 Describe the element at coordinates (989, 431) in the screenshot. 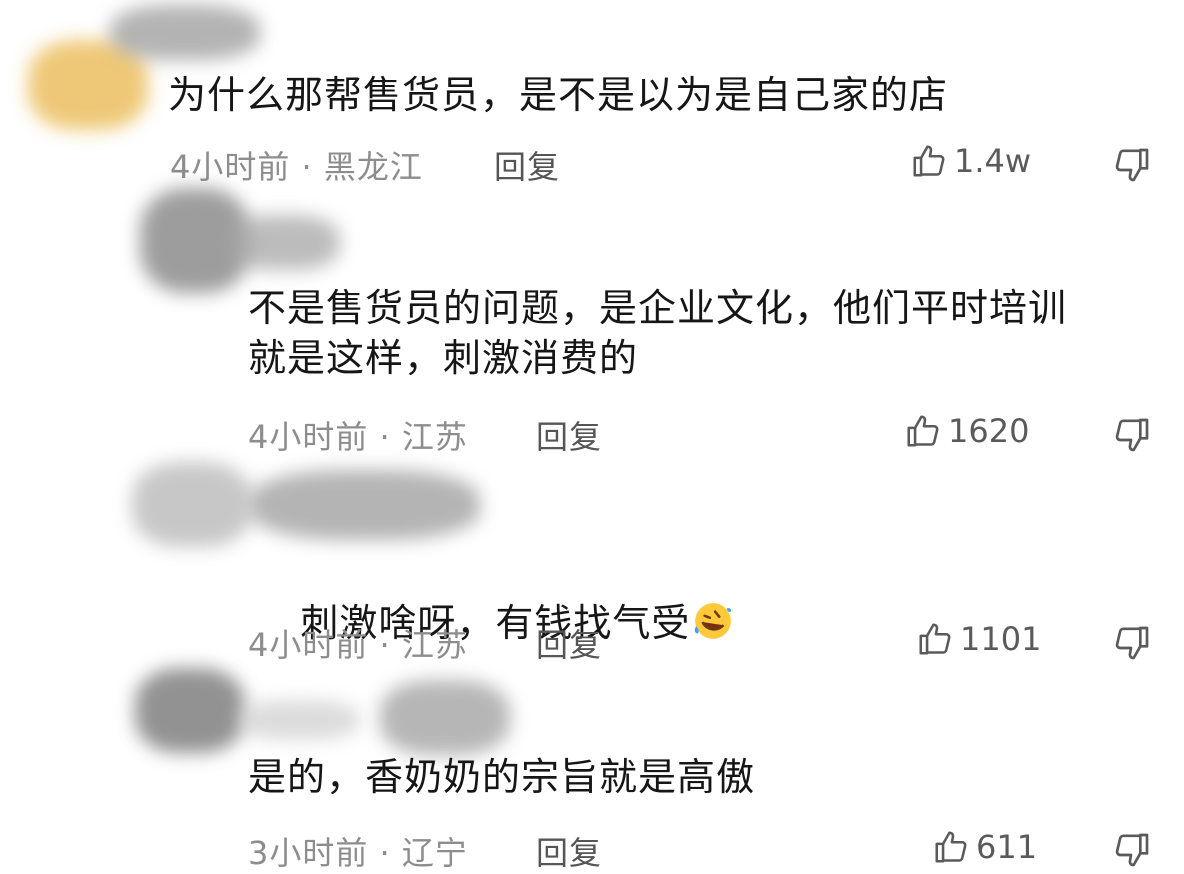

I see `like-count: 1620` at that location.